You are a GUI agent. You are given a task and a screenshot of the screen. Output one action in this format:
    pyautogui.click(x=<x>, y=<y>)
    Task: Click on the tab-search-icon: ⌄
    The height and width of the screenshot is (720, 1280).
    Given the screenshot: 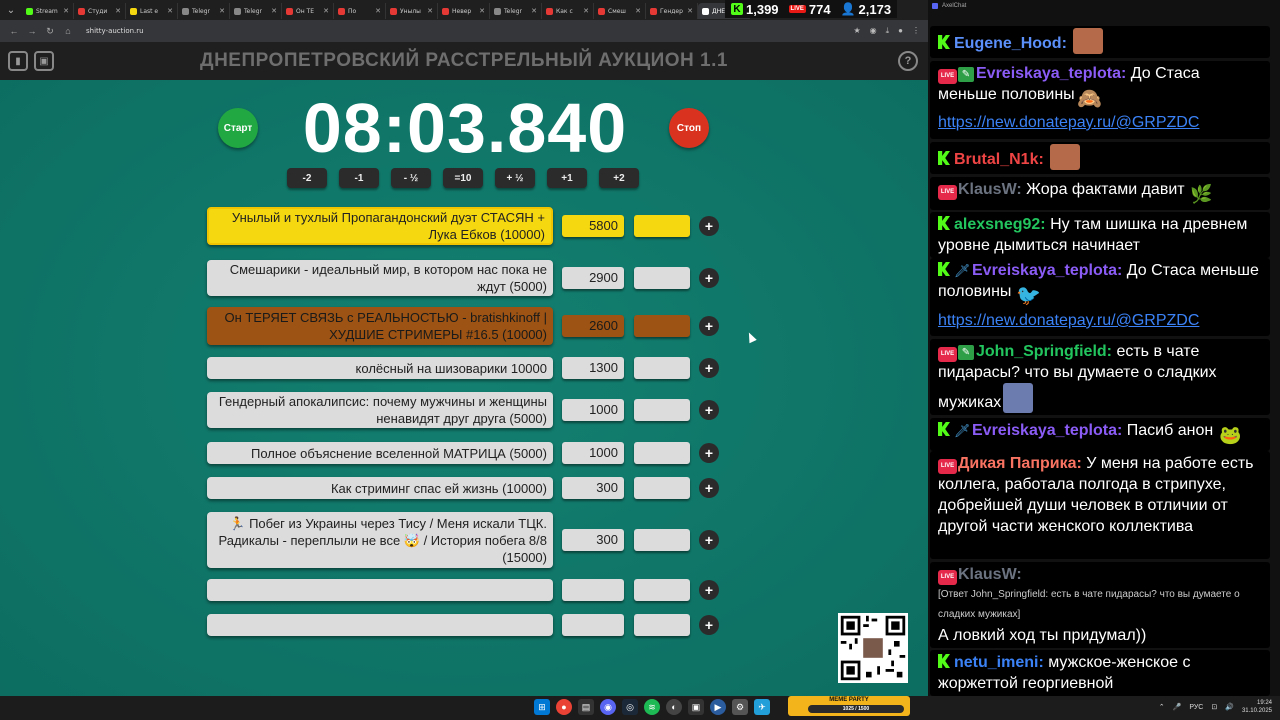 What is the action you would take?
    pyautogui.click(x=11, y=10)
    